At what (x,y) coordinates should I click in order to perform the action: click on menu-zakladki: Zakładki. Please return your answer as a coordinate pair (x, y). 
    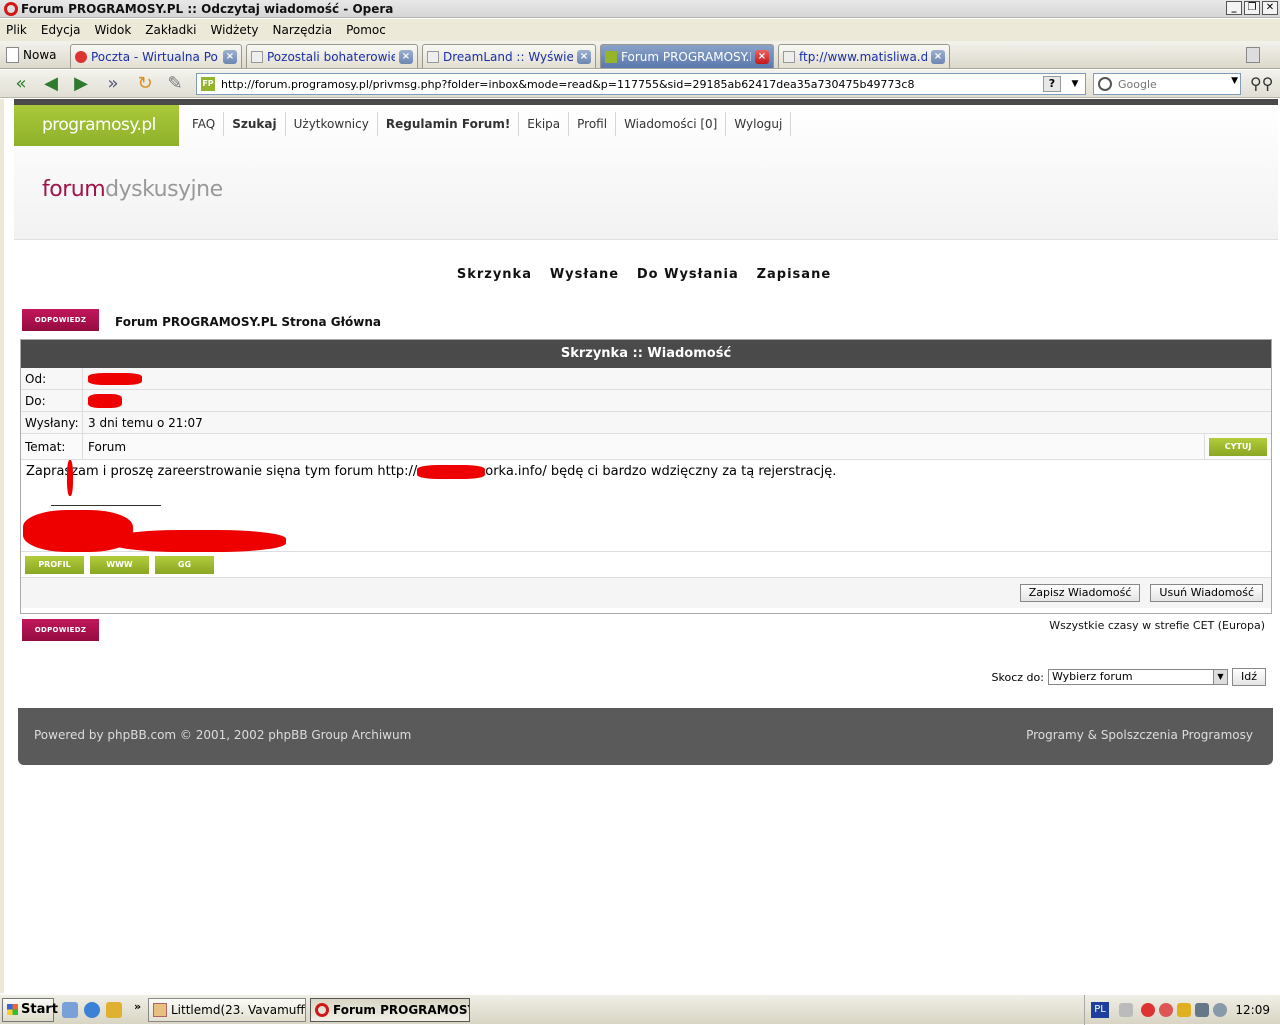
    Looking at the image, I should click on (170, 30).